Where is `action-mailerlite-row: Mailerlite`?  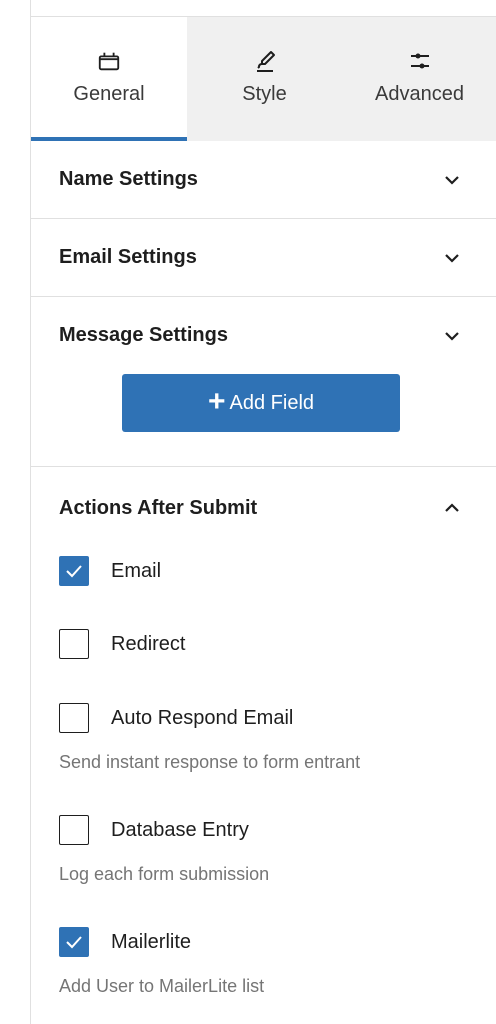 action-mailerlite-row: Mailerlite is located at coordinates (264, 942).